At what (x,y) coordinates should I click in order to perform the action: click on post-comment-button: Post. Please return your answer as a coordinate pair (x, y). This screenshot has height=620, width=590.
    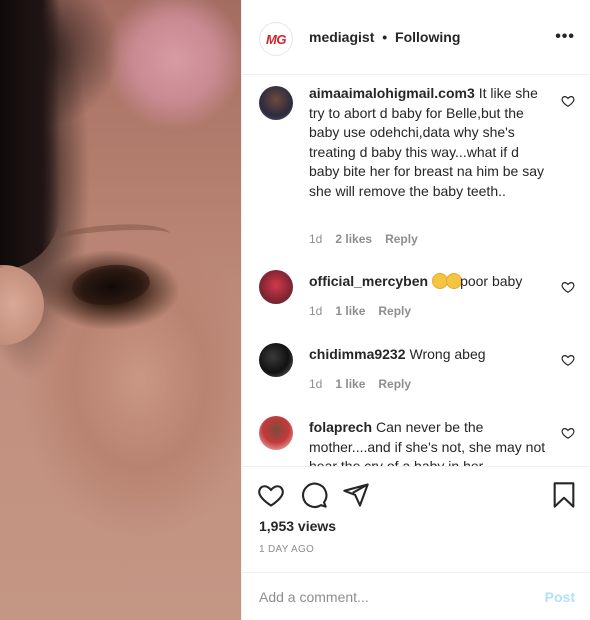
    Looking at the image, I should click on (560, 597).